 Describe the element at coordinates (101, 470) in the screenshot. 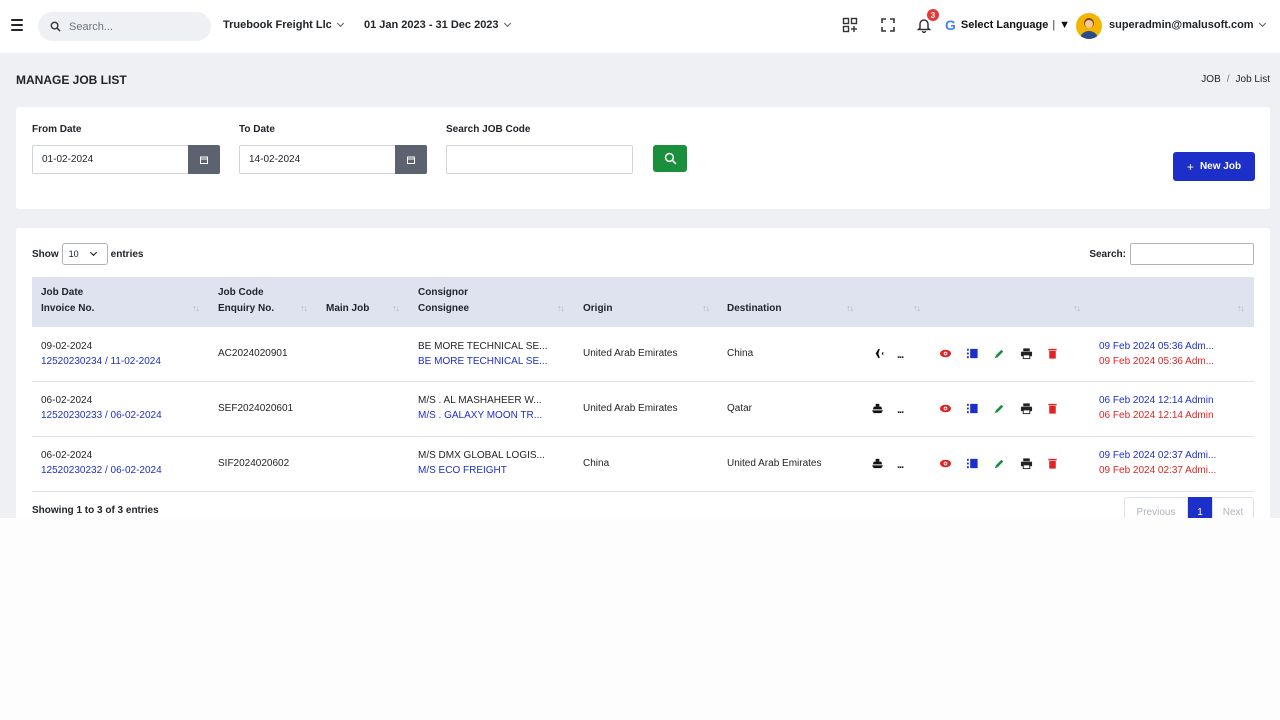

I see `invoice-link: 12520230232 / 06-02-2024` at that location.